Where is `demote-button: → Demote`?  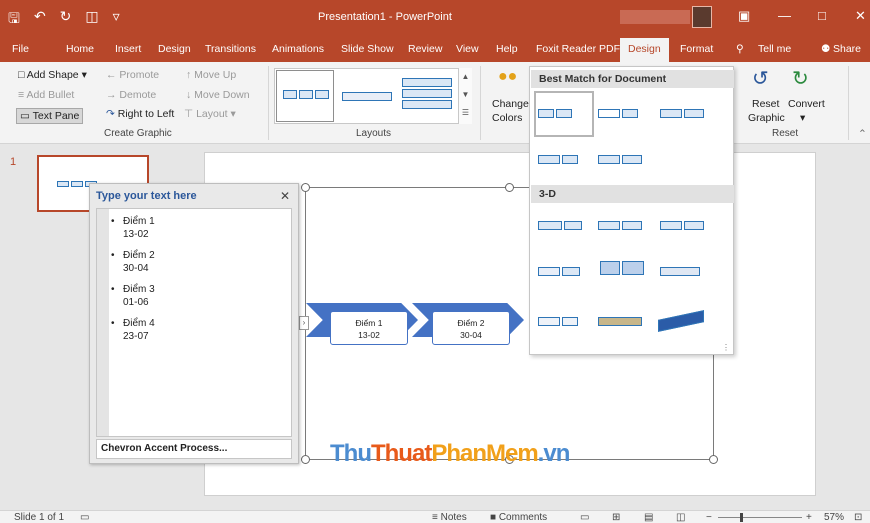
demote-button: → Demote is located at coordinates (131, 95).